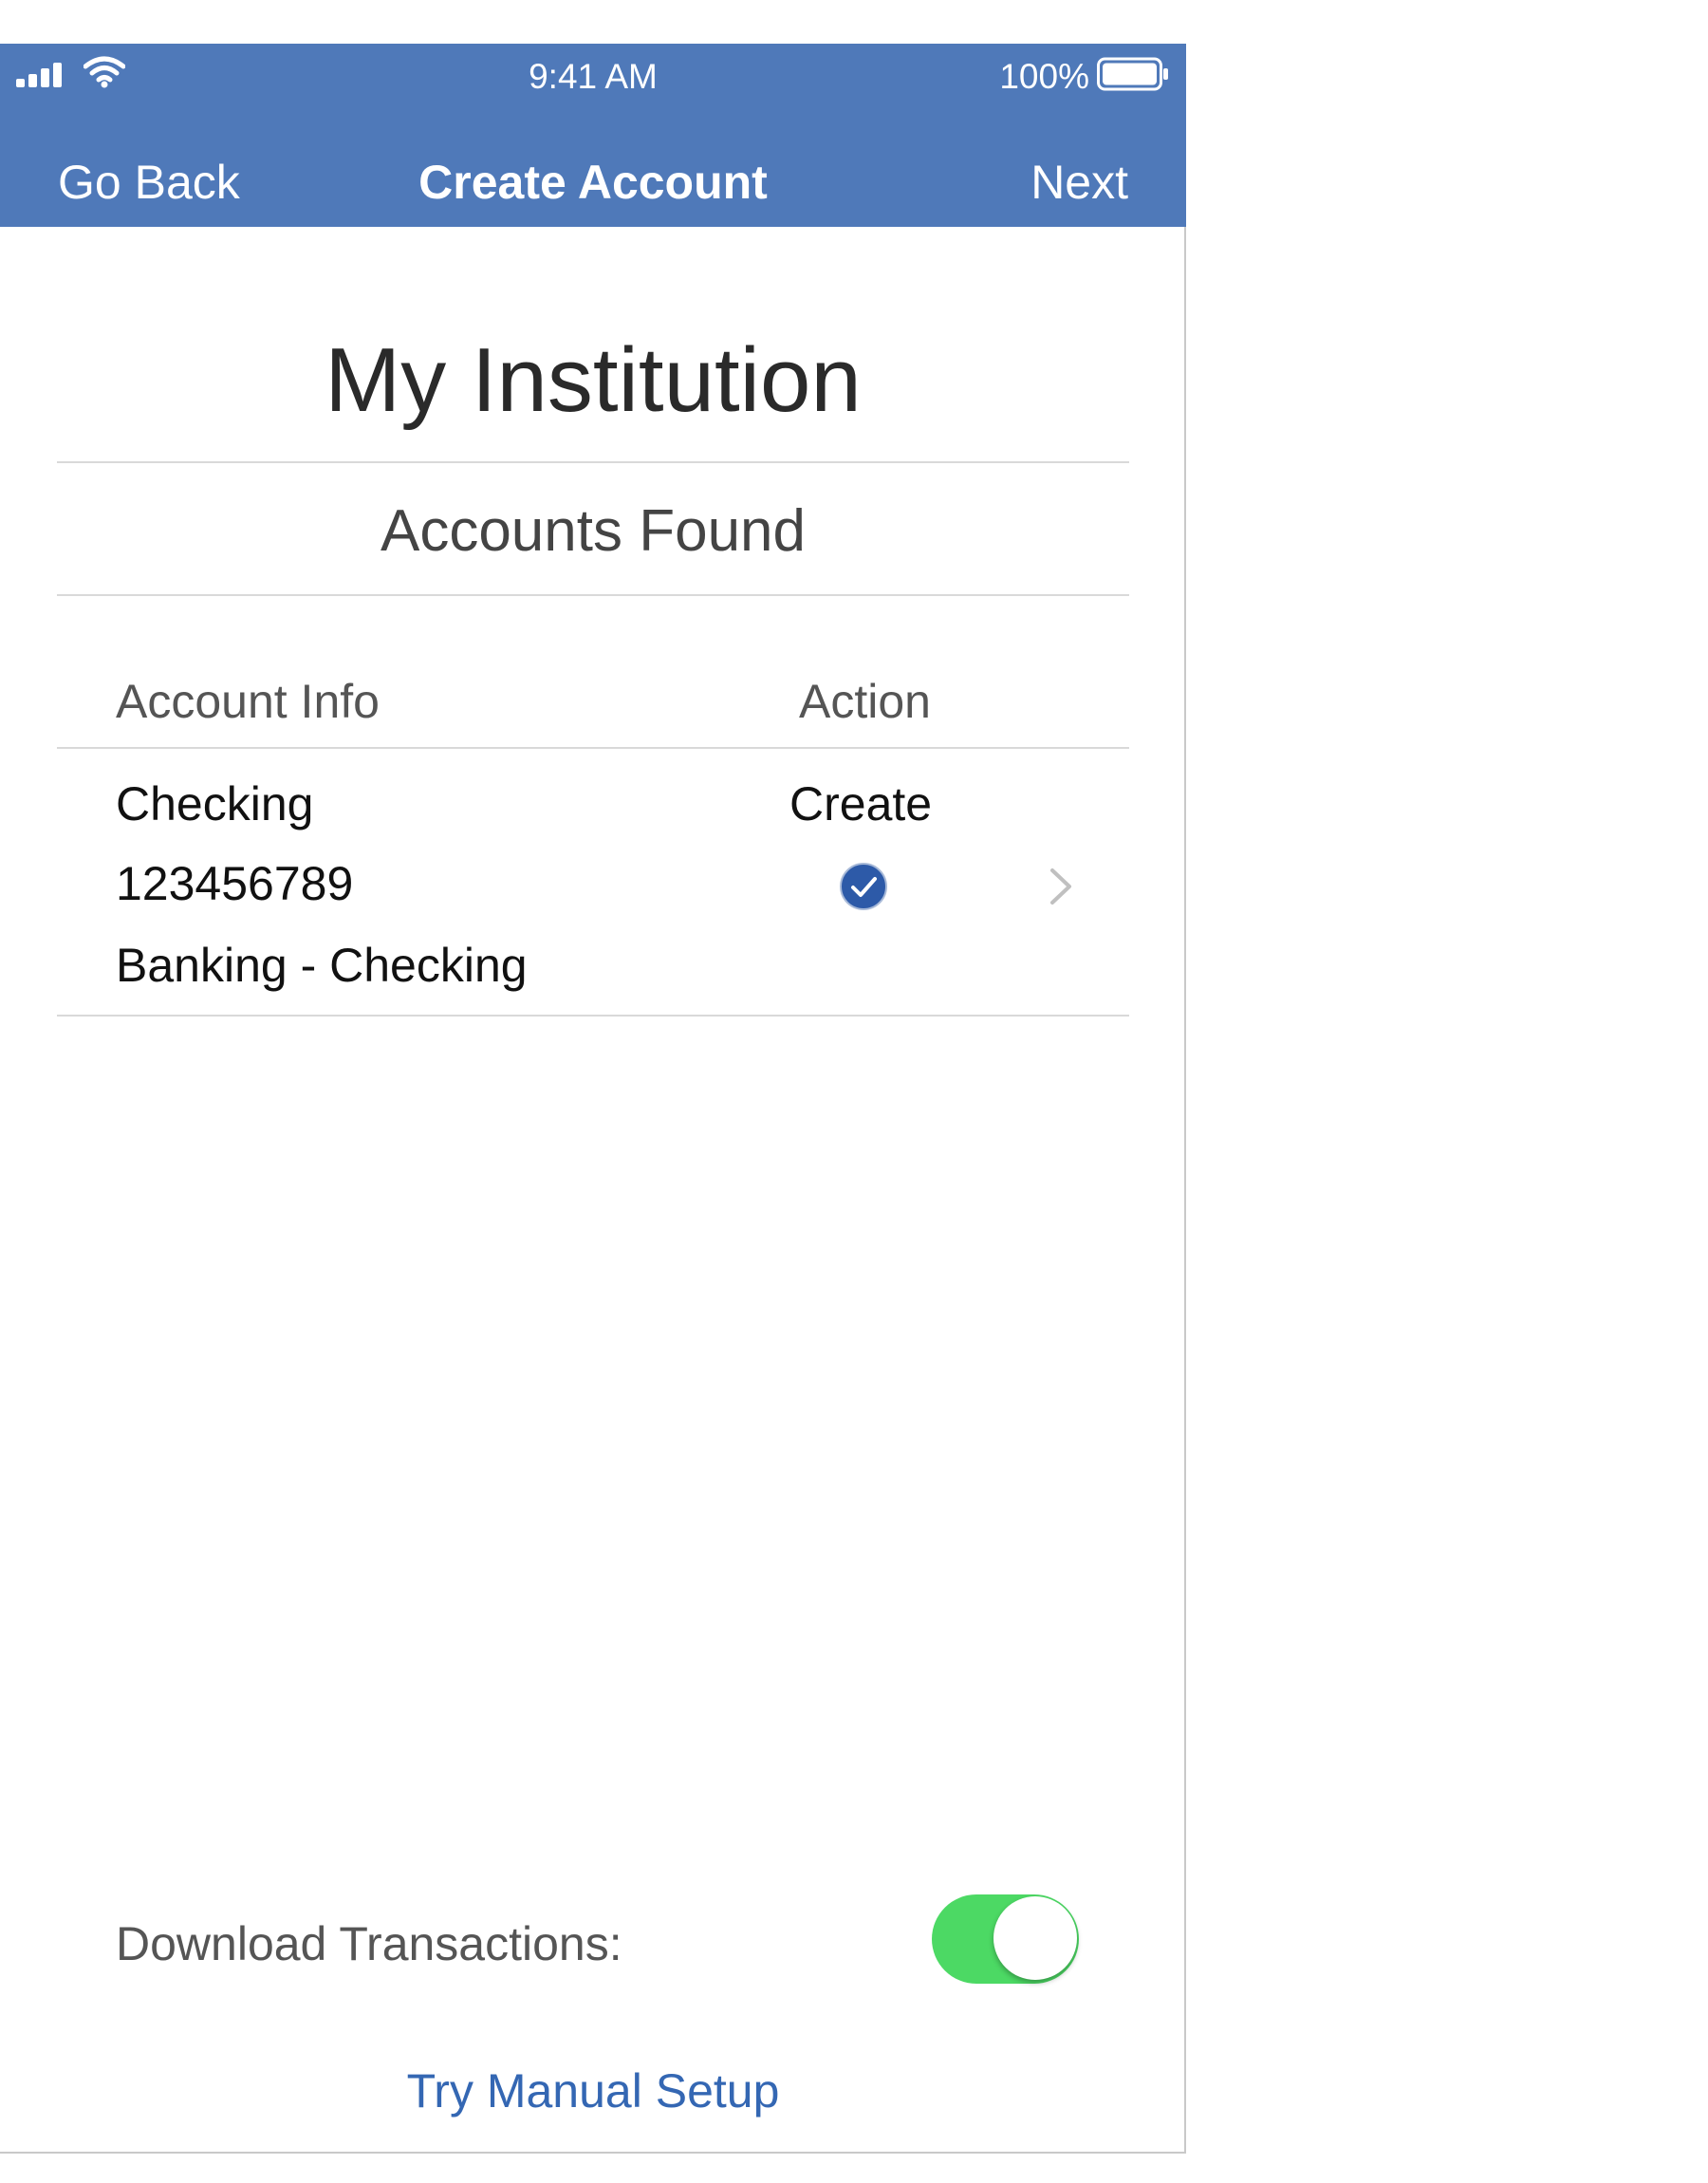 The image size is (1708, 2183). Describe the element at coordinates (1044, 77) in the screenshot. I see `battery-percentage: 100%` at that location.